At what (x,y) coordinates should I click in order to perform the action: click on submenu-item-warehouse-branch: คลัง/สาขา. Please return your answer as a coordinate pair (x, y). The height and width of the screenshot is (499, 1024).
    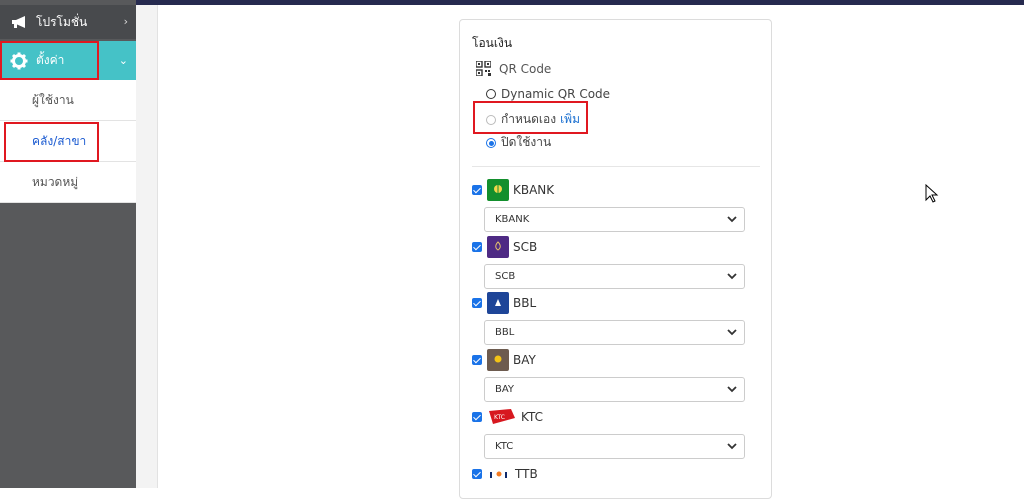
    Looking at the image, I should click on (68, 141).